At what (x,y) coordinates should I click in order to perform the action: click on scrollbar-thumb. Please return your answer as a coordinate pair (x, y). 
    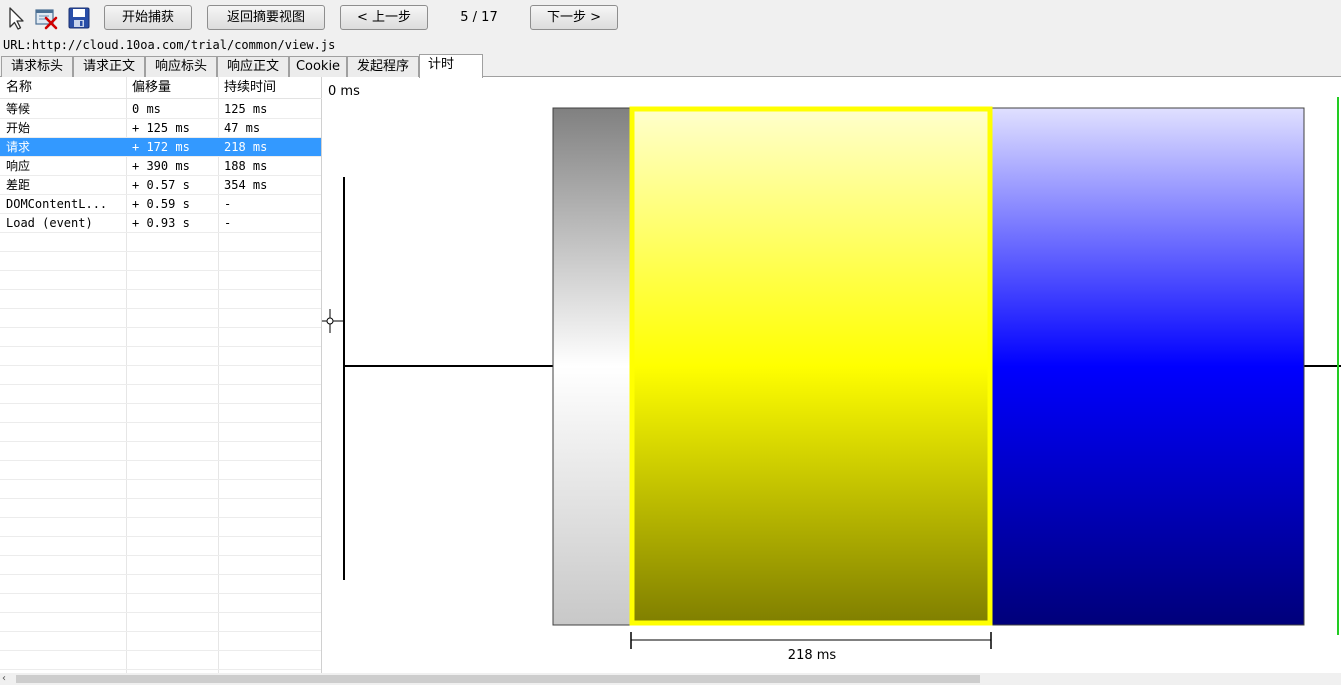
    Looking at the image, I should click on (498, 679).